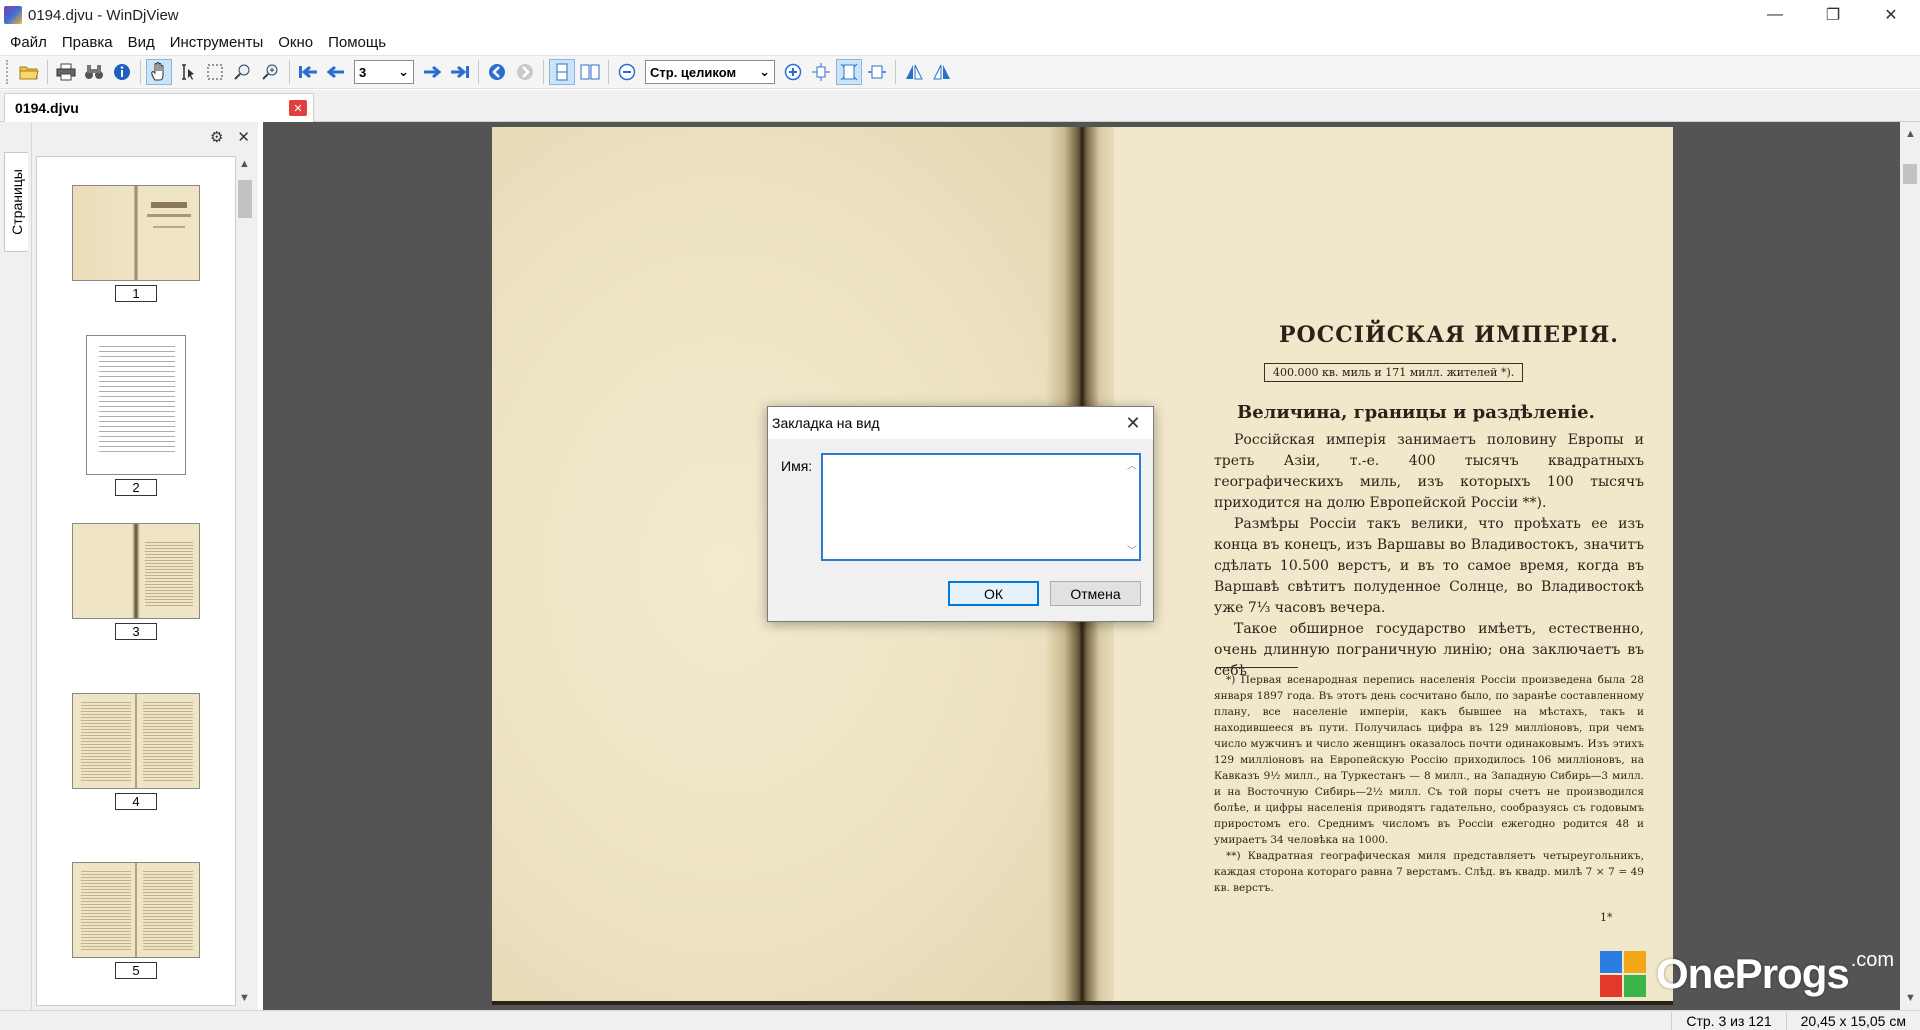 The image size is (1920, 1030). I want to click on status-page-size: 20,45 x 15,05 см, so click(1852, 1020).